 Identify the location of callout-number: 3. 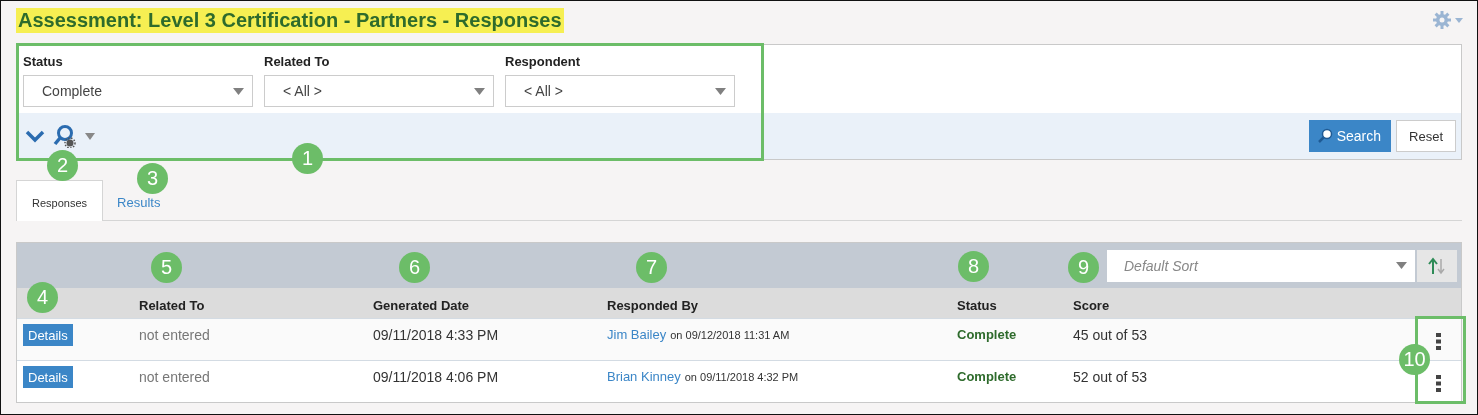
(152, 178).